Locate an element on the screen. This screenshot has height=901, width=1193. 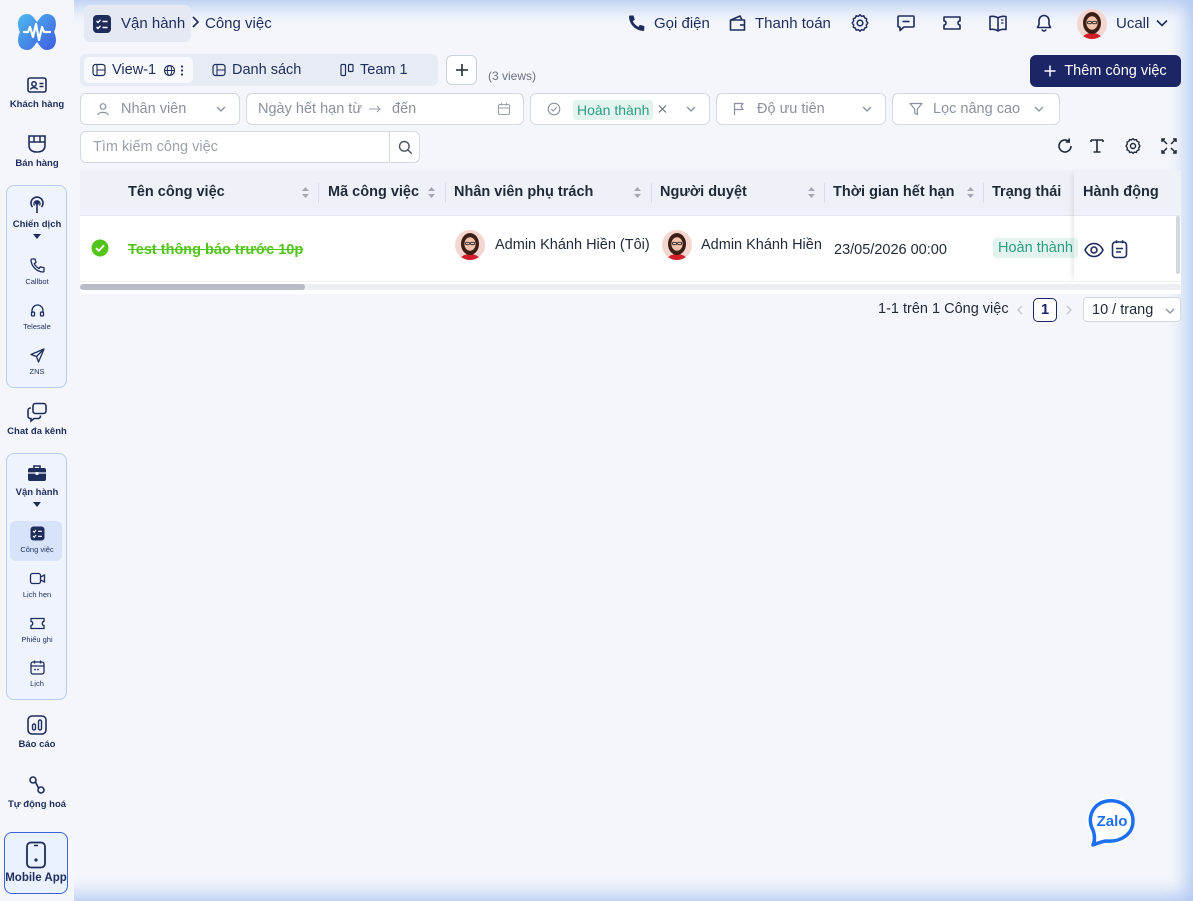
add-view-button is located at coordinates (461, 70).